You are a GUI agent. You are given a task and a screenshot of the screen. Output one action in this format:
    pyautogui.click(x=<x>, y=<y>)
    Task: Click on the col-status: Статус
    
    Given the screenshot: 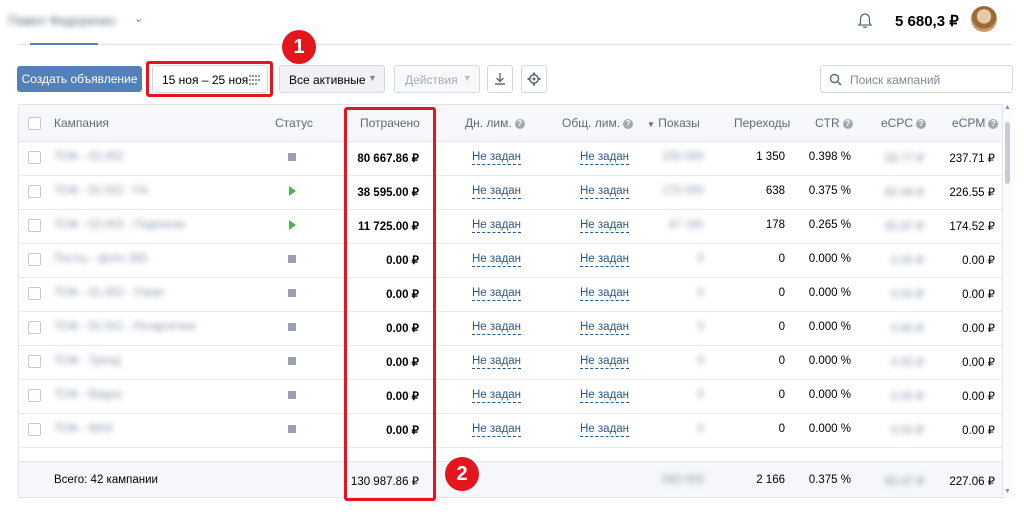 What is the action you would take?
    pyautogui.click(x=294, y=123)
    